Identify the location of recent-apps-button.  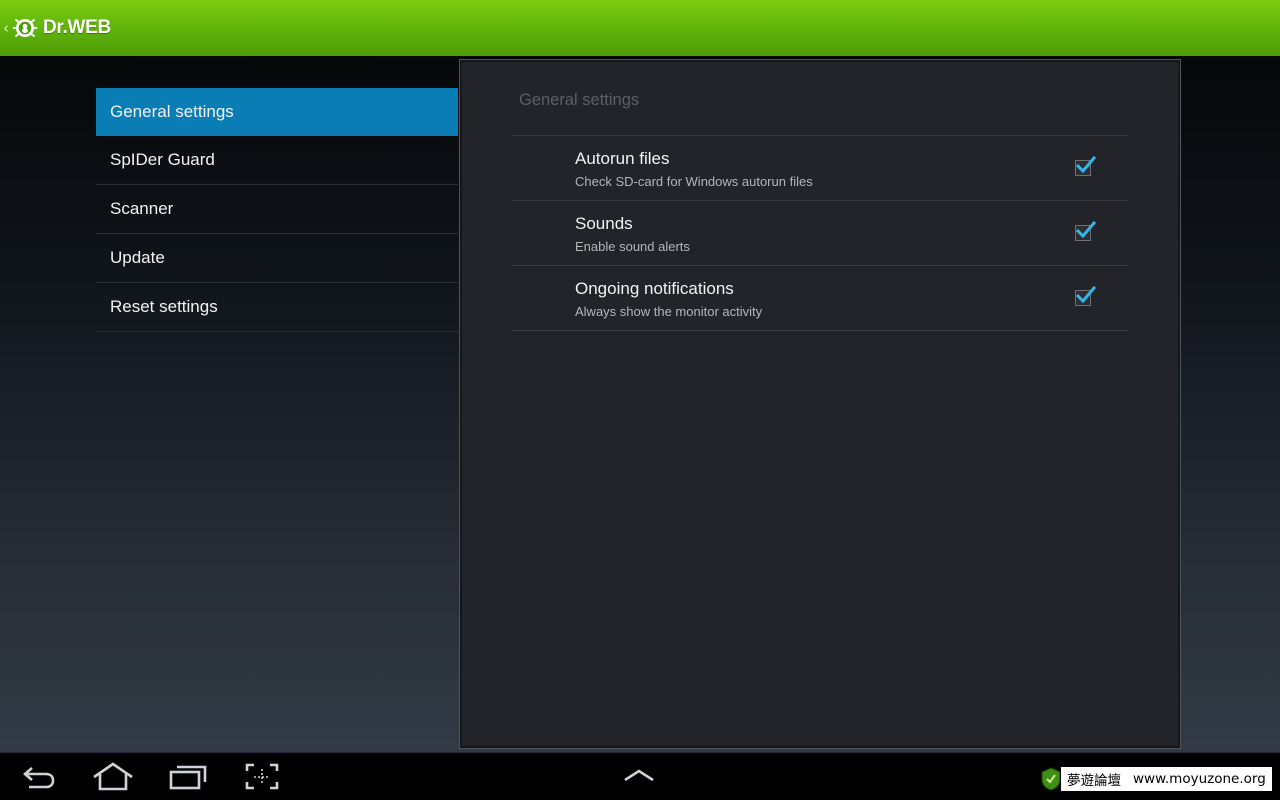
(188, 777).